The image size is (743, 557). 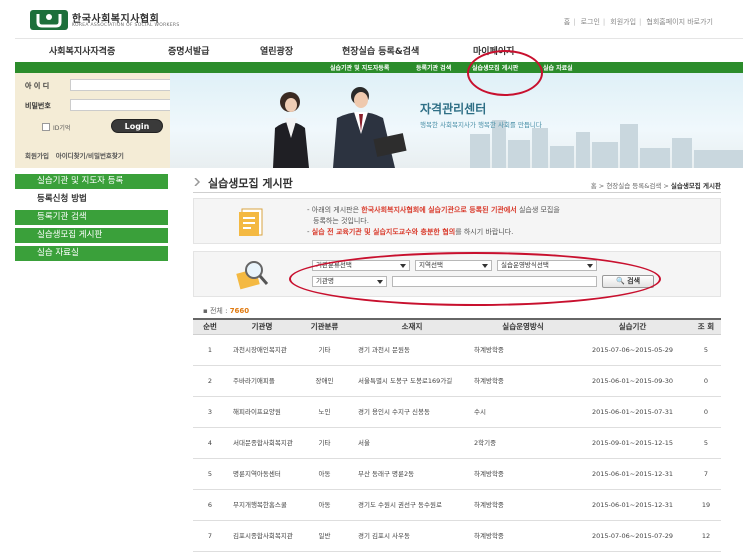 I want to click on remember-id-checkbox, so click(x=46, y=127).